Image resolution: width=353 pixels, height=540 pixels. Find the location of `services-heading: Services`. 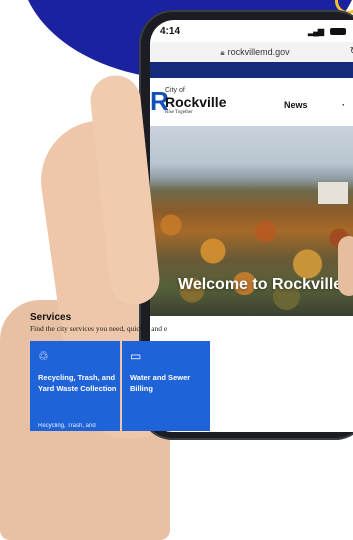

services-heading: Services is located at coordinates (51, 317).